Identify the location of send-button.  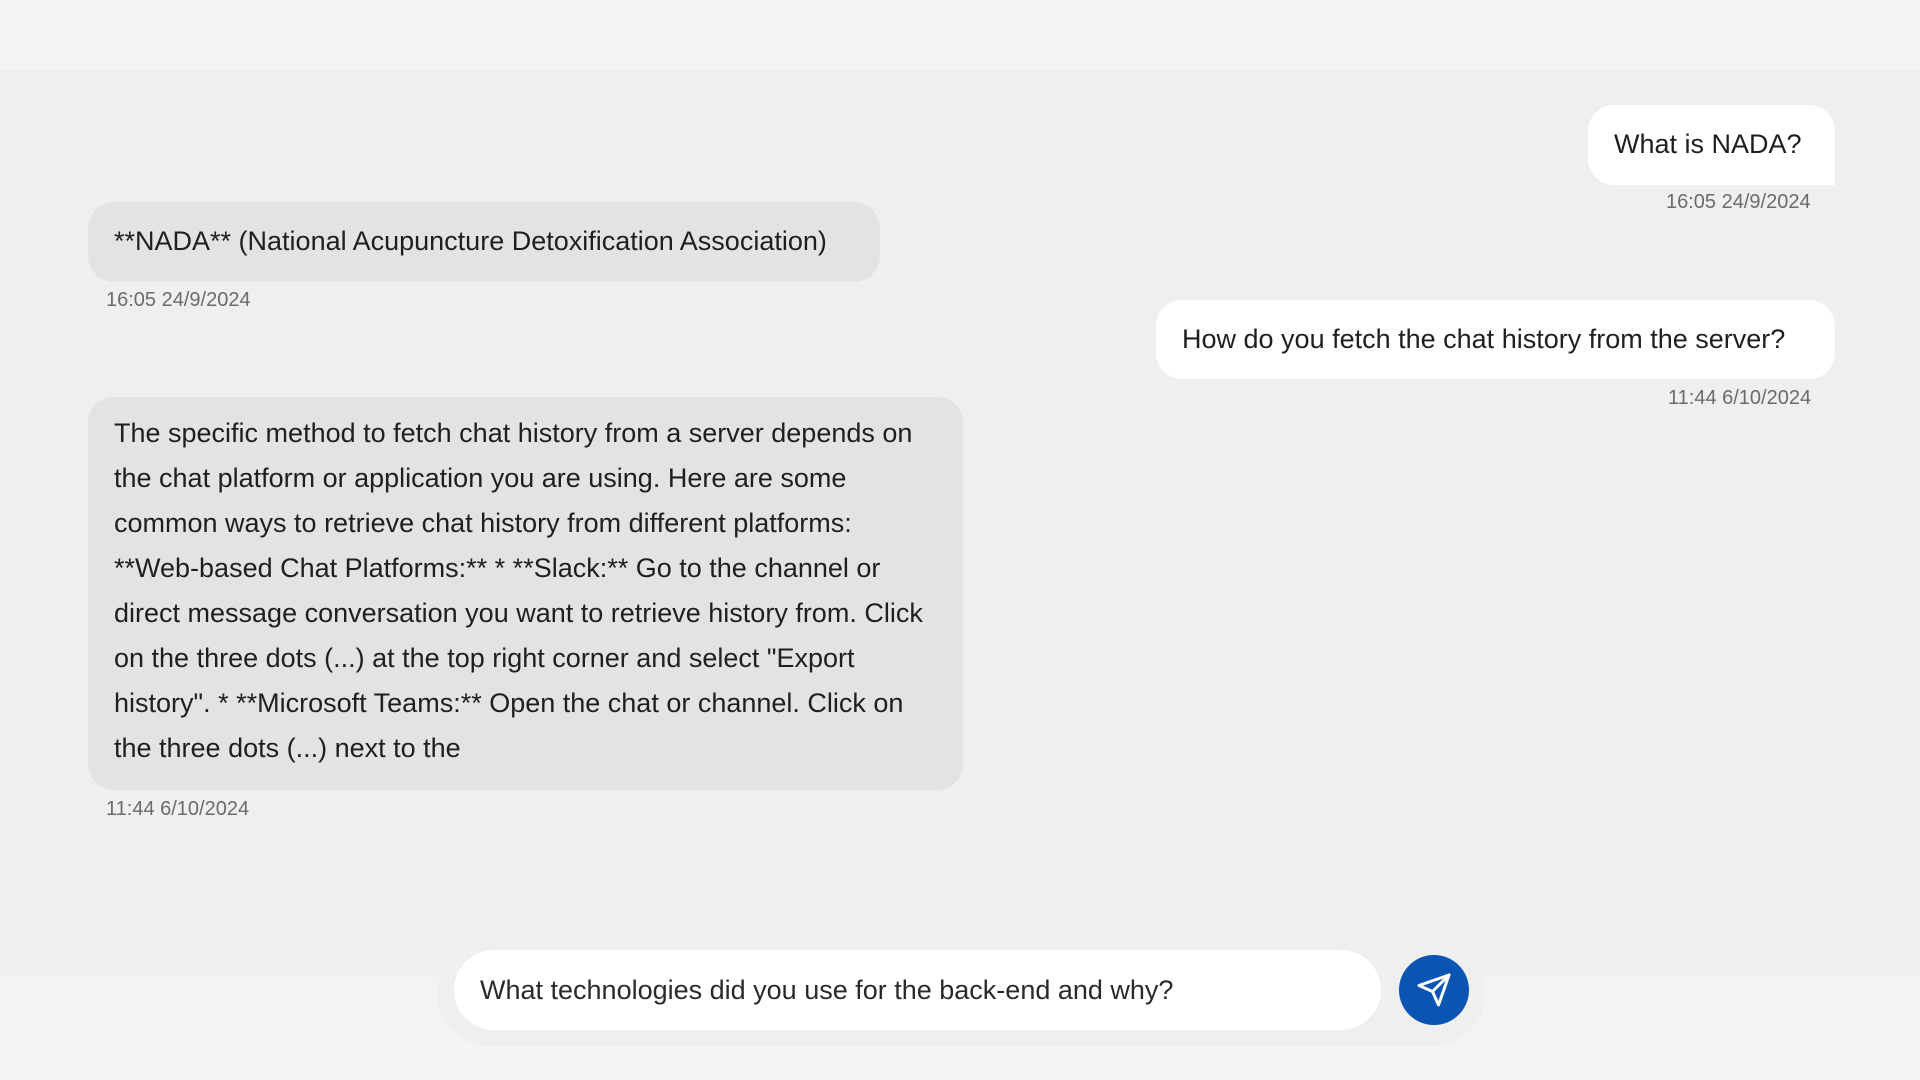
(1434, 990).